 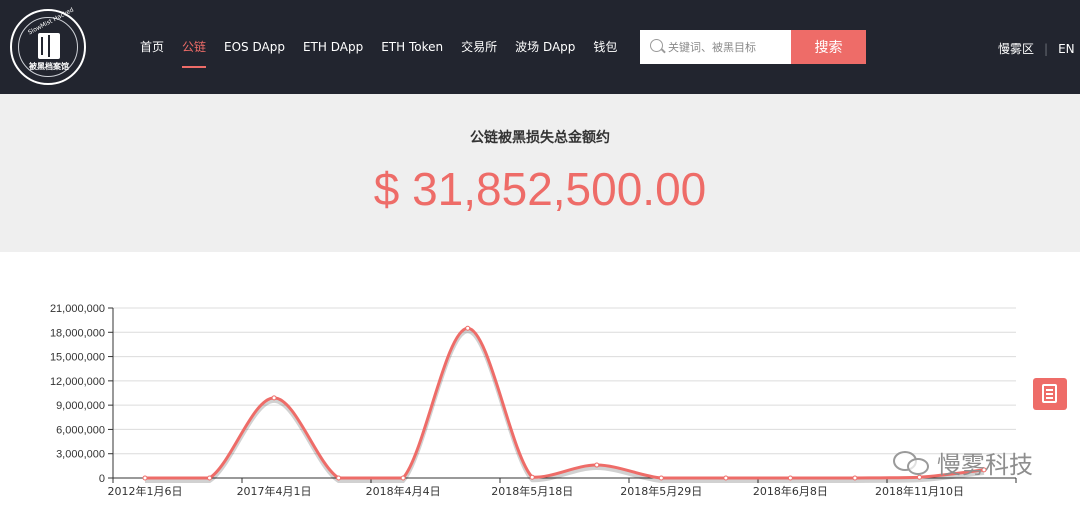 I want to click on loss-summary-title: 公链被黑损失总金额约, so click(x=540, y=138).